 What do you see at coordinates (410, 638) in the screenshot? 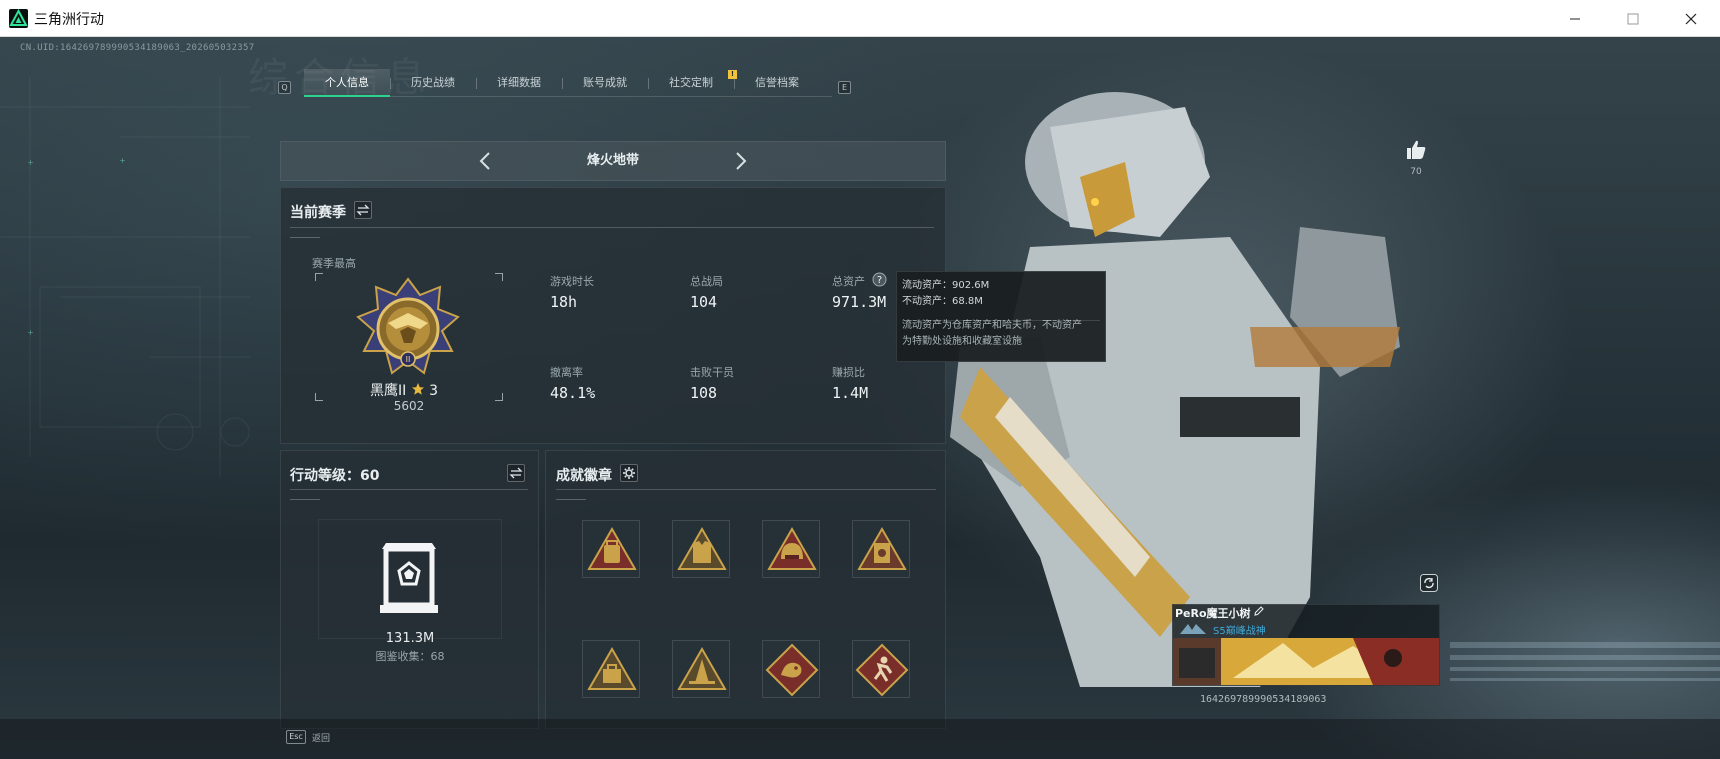
I see `level-collection-value: 131.3M` at bounding box center [410, 638].